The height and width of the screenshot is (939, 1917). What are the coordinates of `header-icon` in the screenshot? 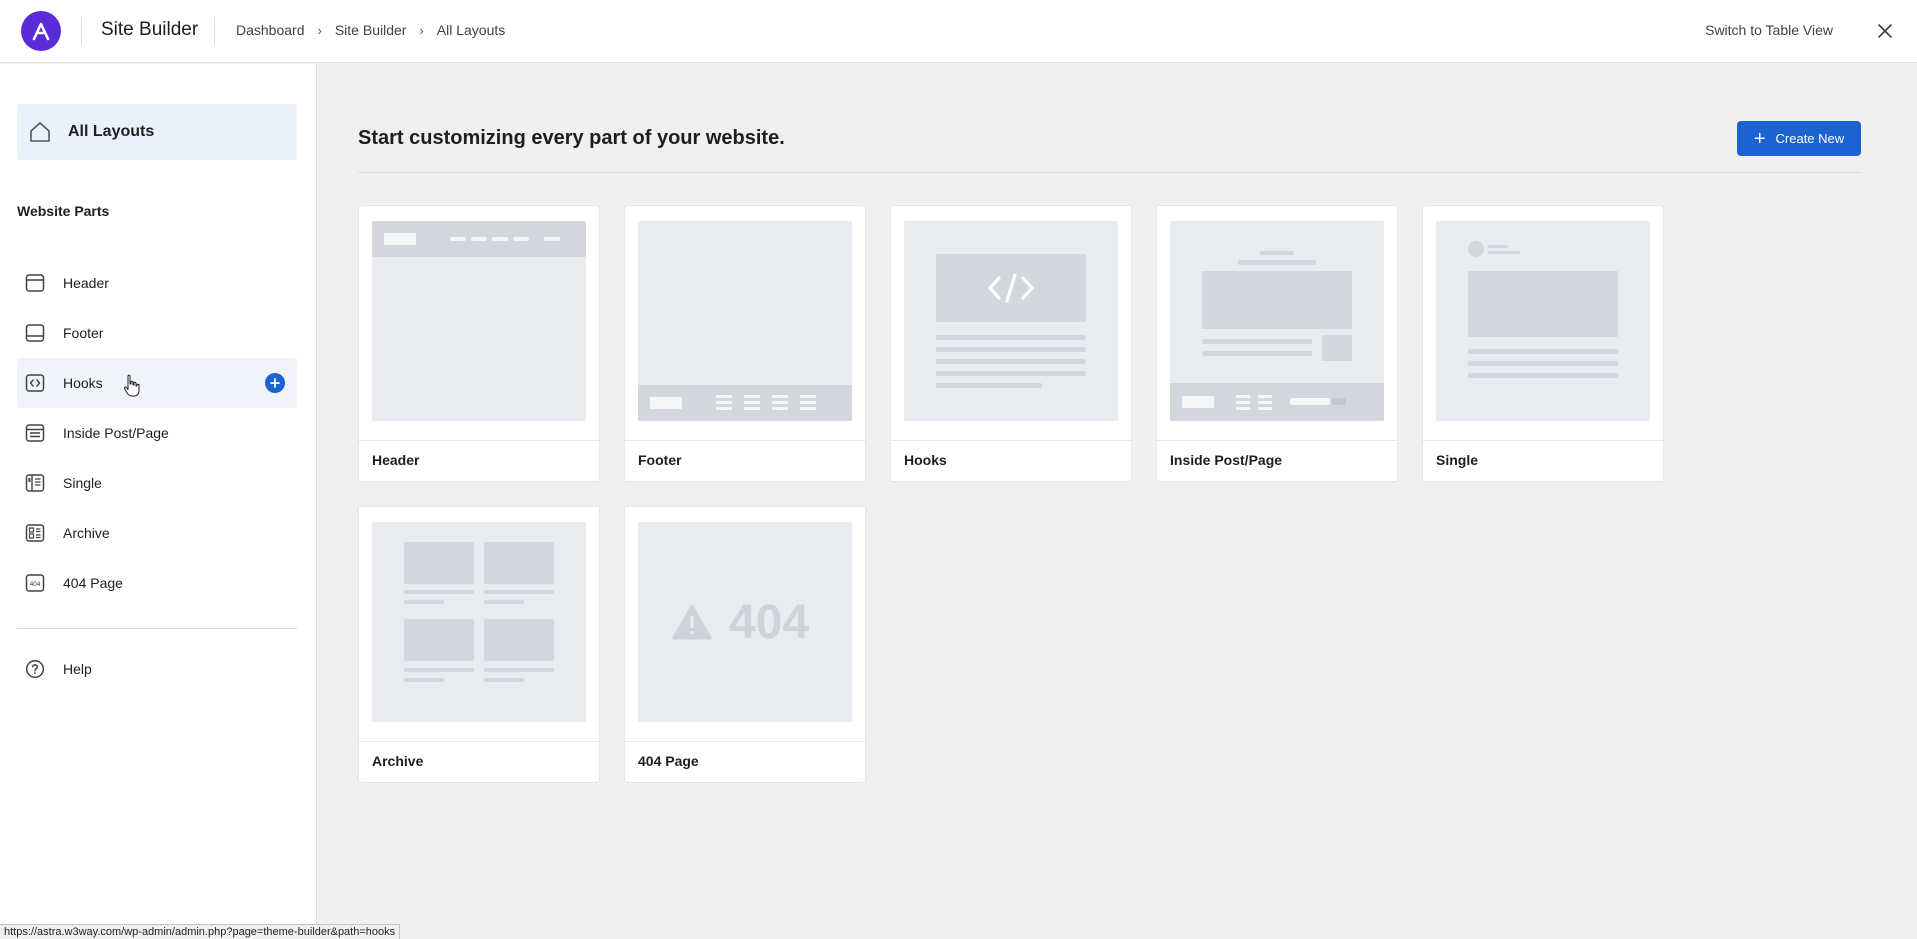 It's located at (35, 283).